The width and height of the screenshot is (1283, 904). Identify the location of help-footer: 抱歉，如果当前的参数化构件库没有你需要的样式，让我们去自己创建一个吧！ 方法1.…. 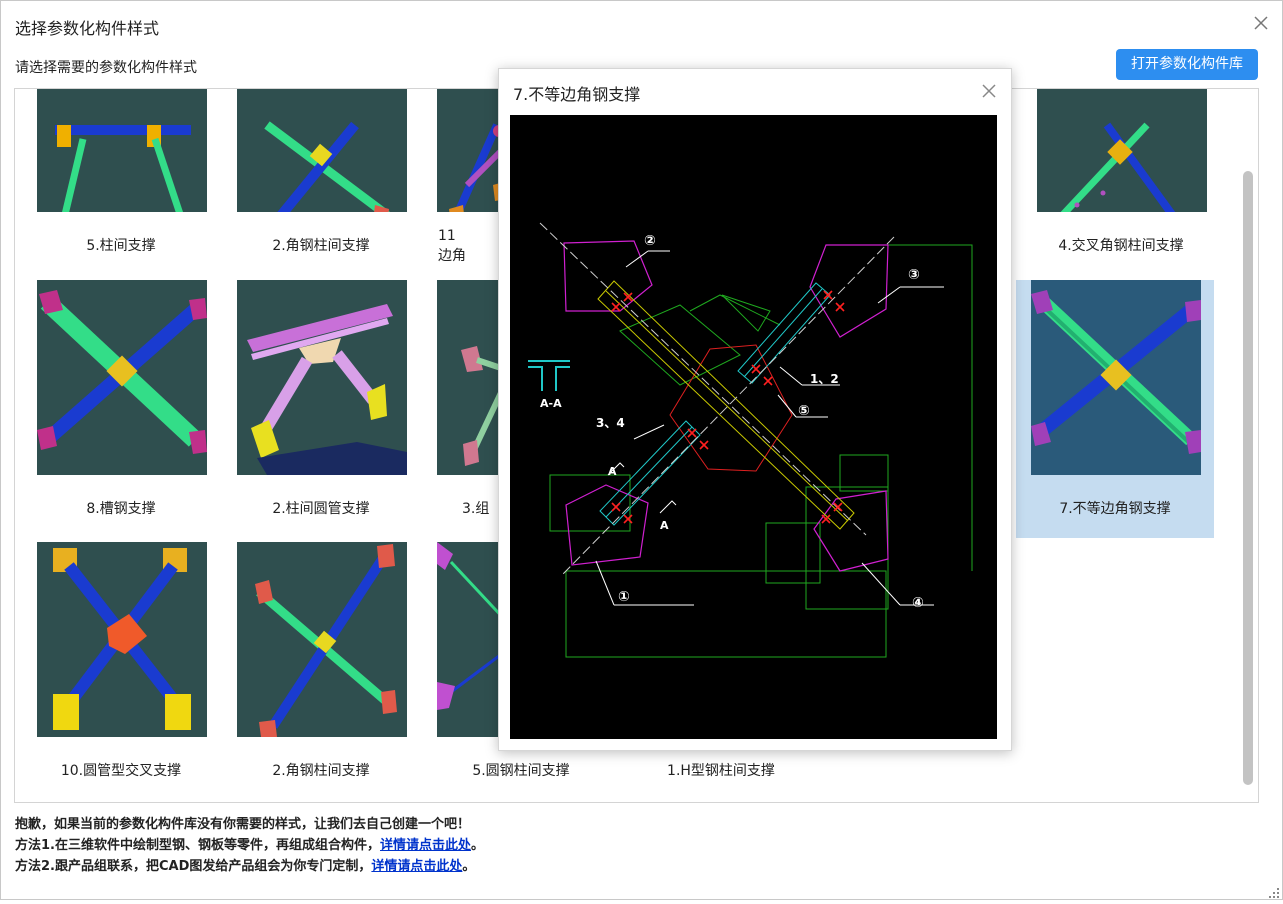
(249, 845).